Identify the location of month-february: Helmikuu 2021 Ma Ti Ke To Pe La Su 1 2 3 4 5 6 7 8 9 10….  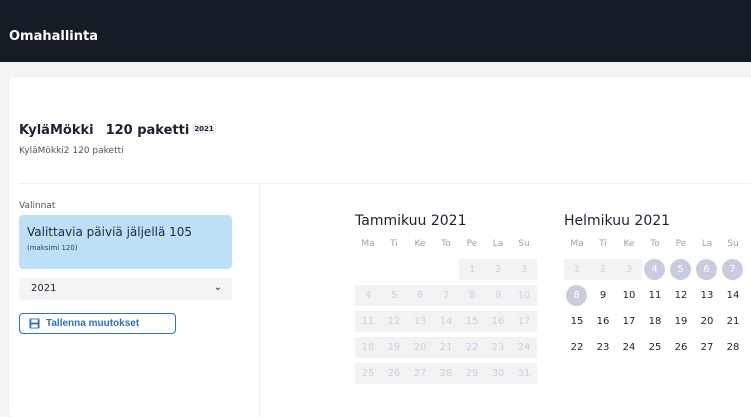
(656, 313).